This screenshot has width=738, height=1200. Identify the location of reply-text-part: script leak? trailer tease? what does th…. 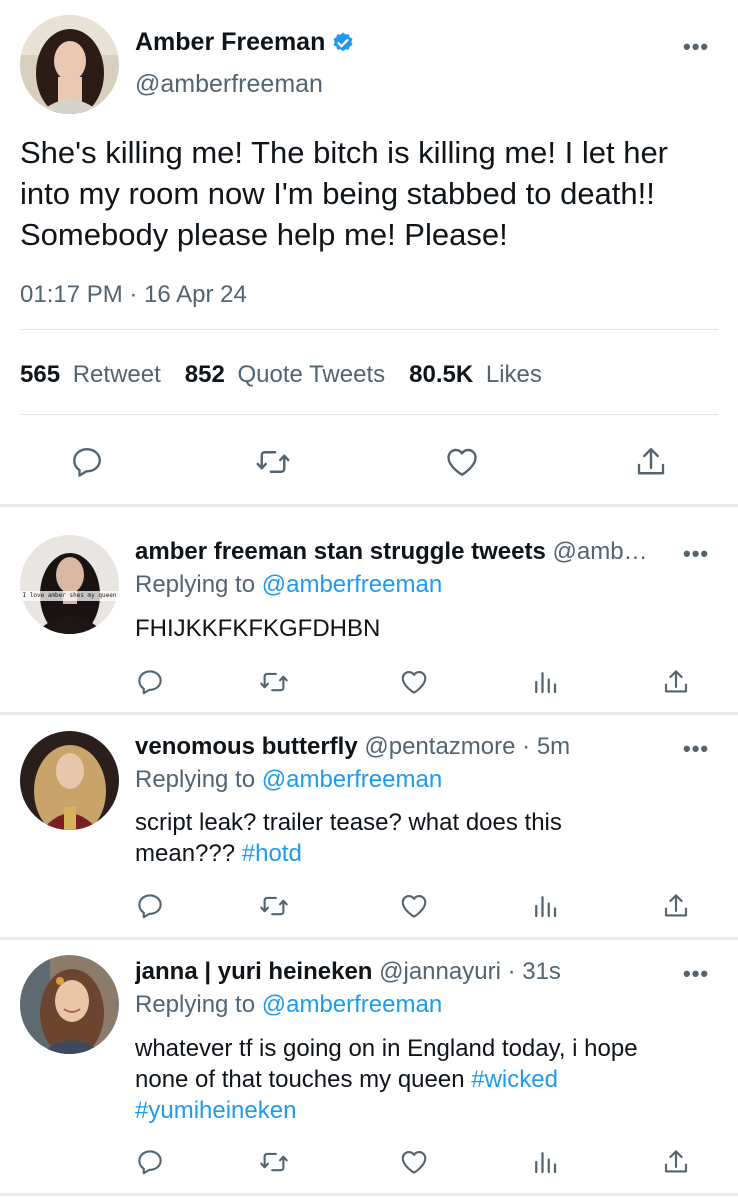
(348, 822).